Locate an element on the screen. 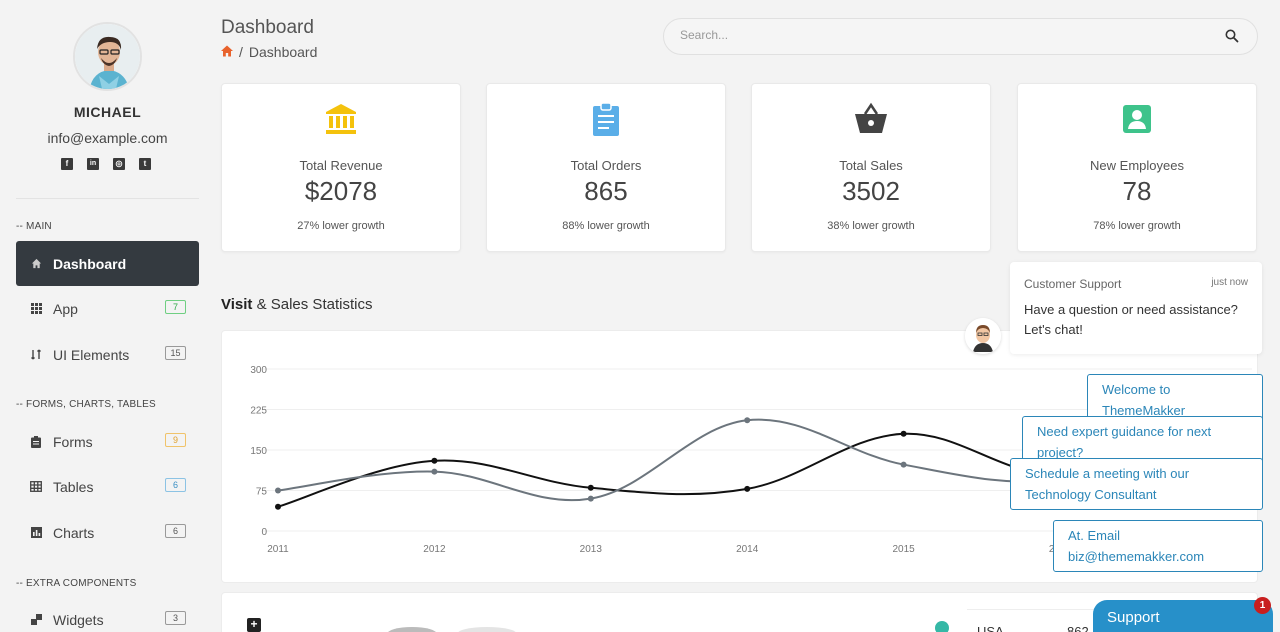  stat-card-sales: Total Sales 3502 38% lower growth is located at coordinates (871, 167).